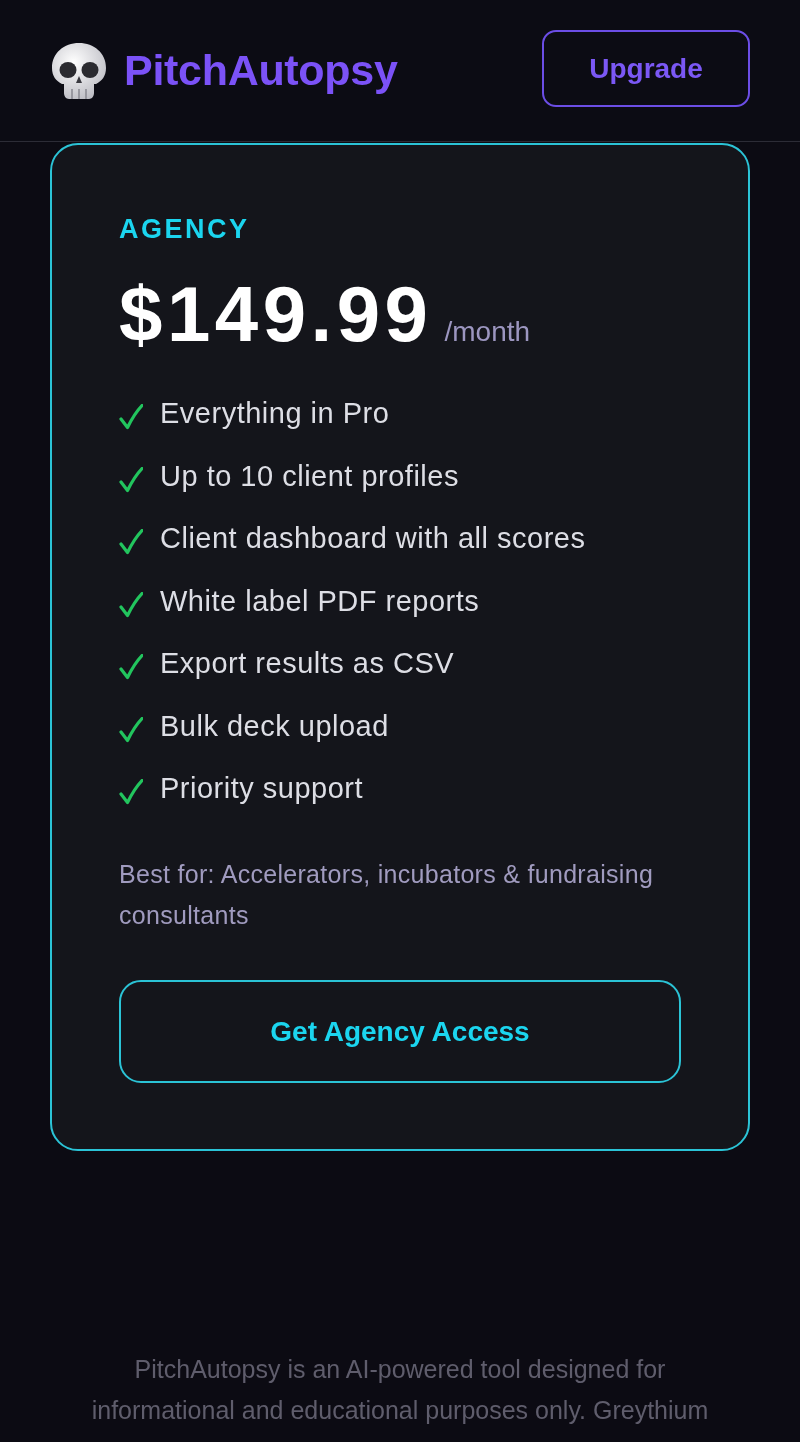  I want to click on best-for-text: Best for: Accelerators, incubators & fundraising consultants, so click(387, 895).